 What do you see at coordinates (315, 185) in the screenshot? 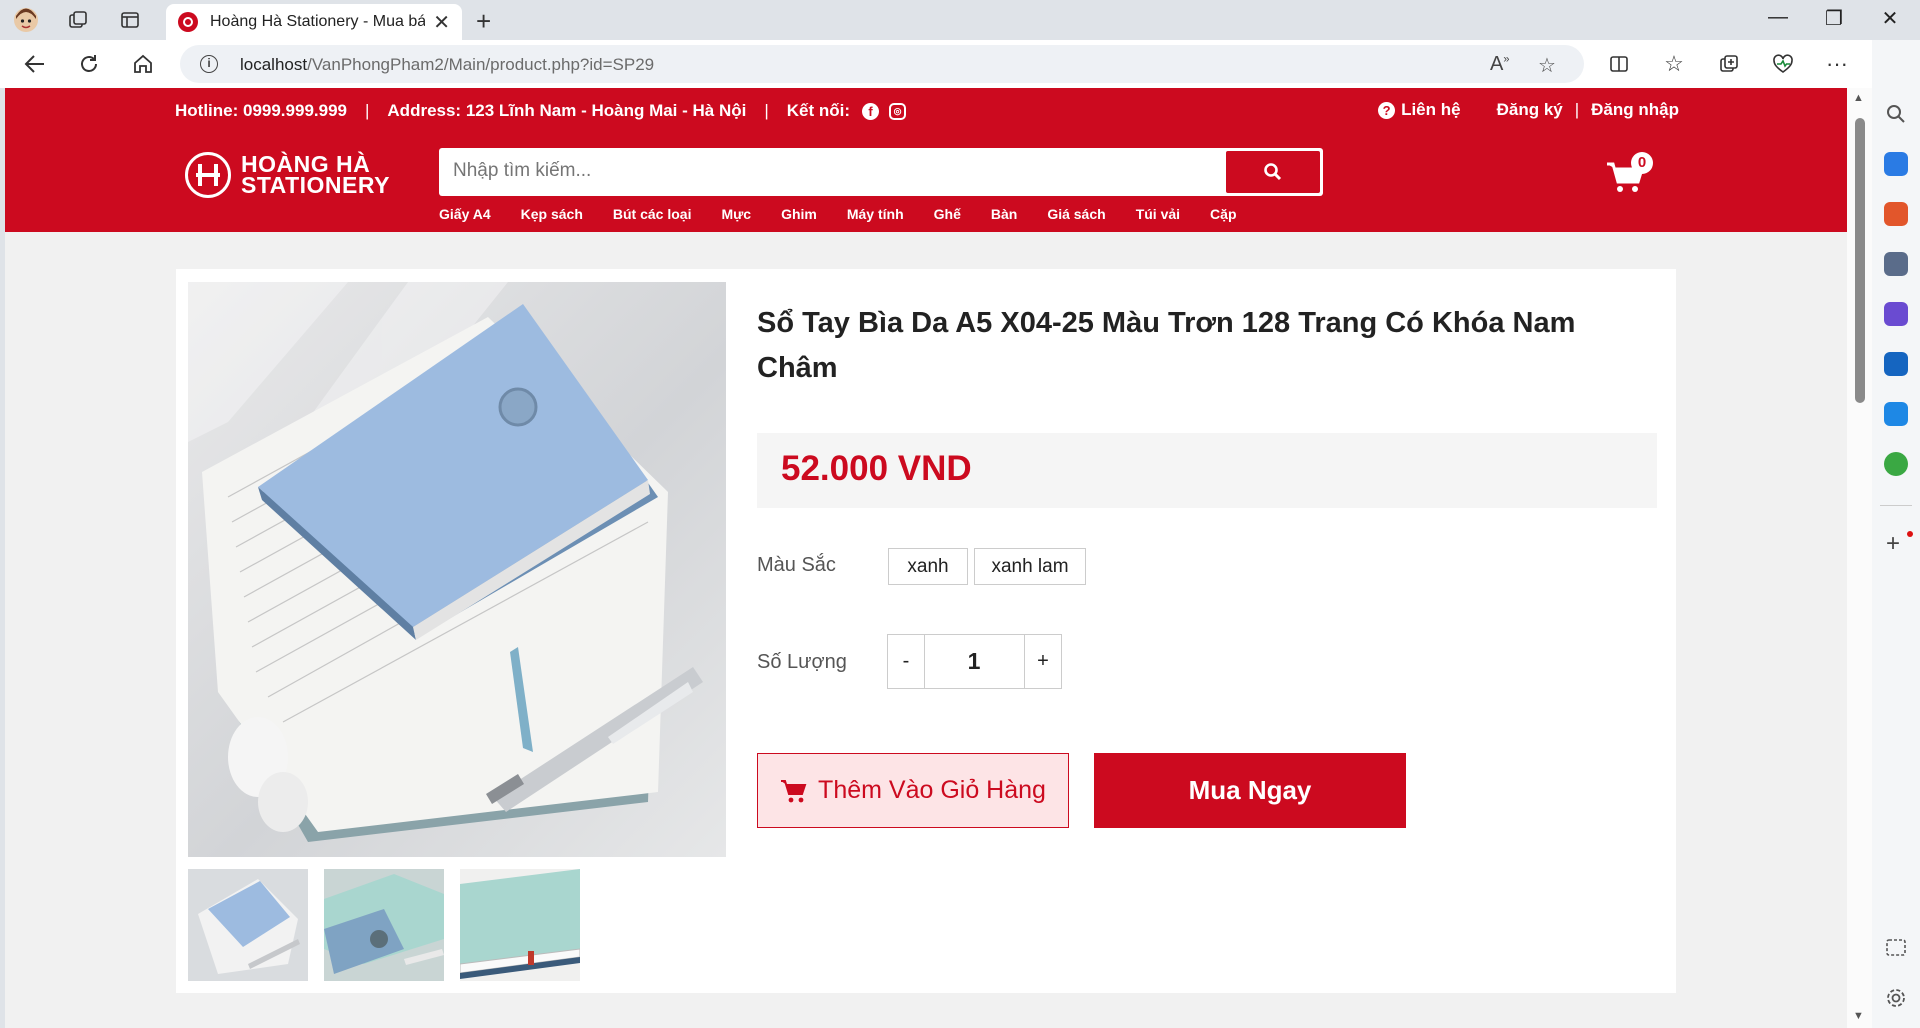
I see `logo-line-2: STATIONERY` at bounding box center [315, 185].